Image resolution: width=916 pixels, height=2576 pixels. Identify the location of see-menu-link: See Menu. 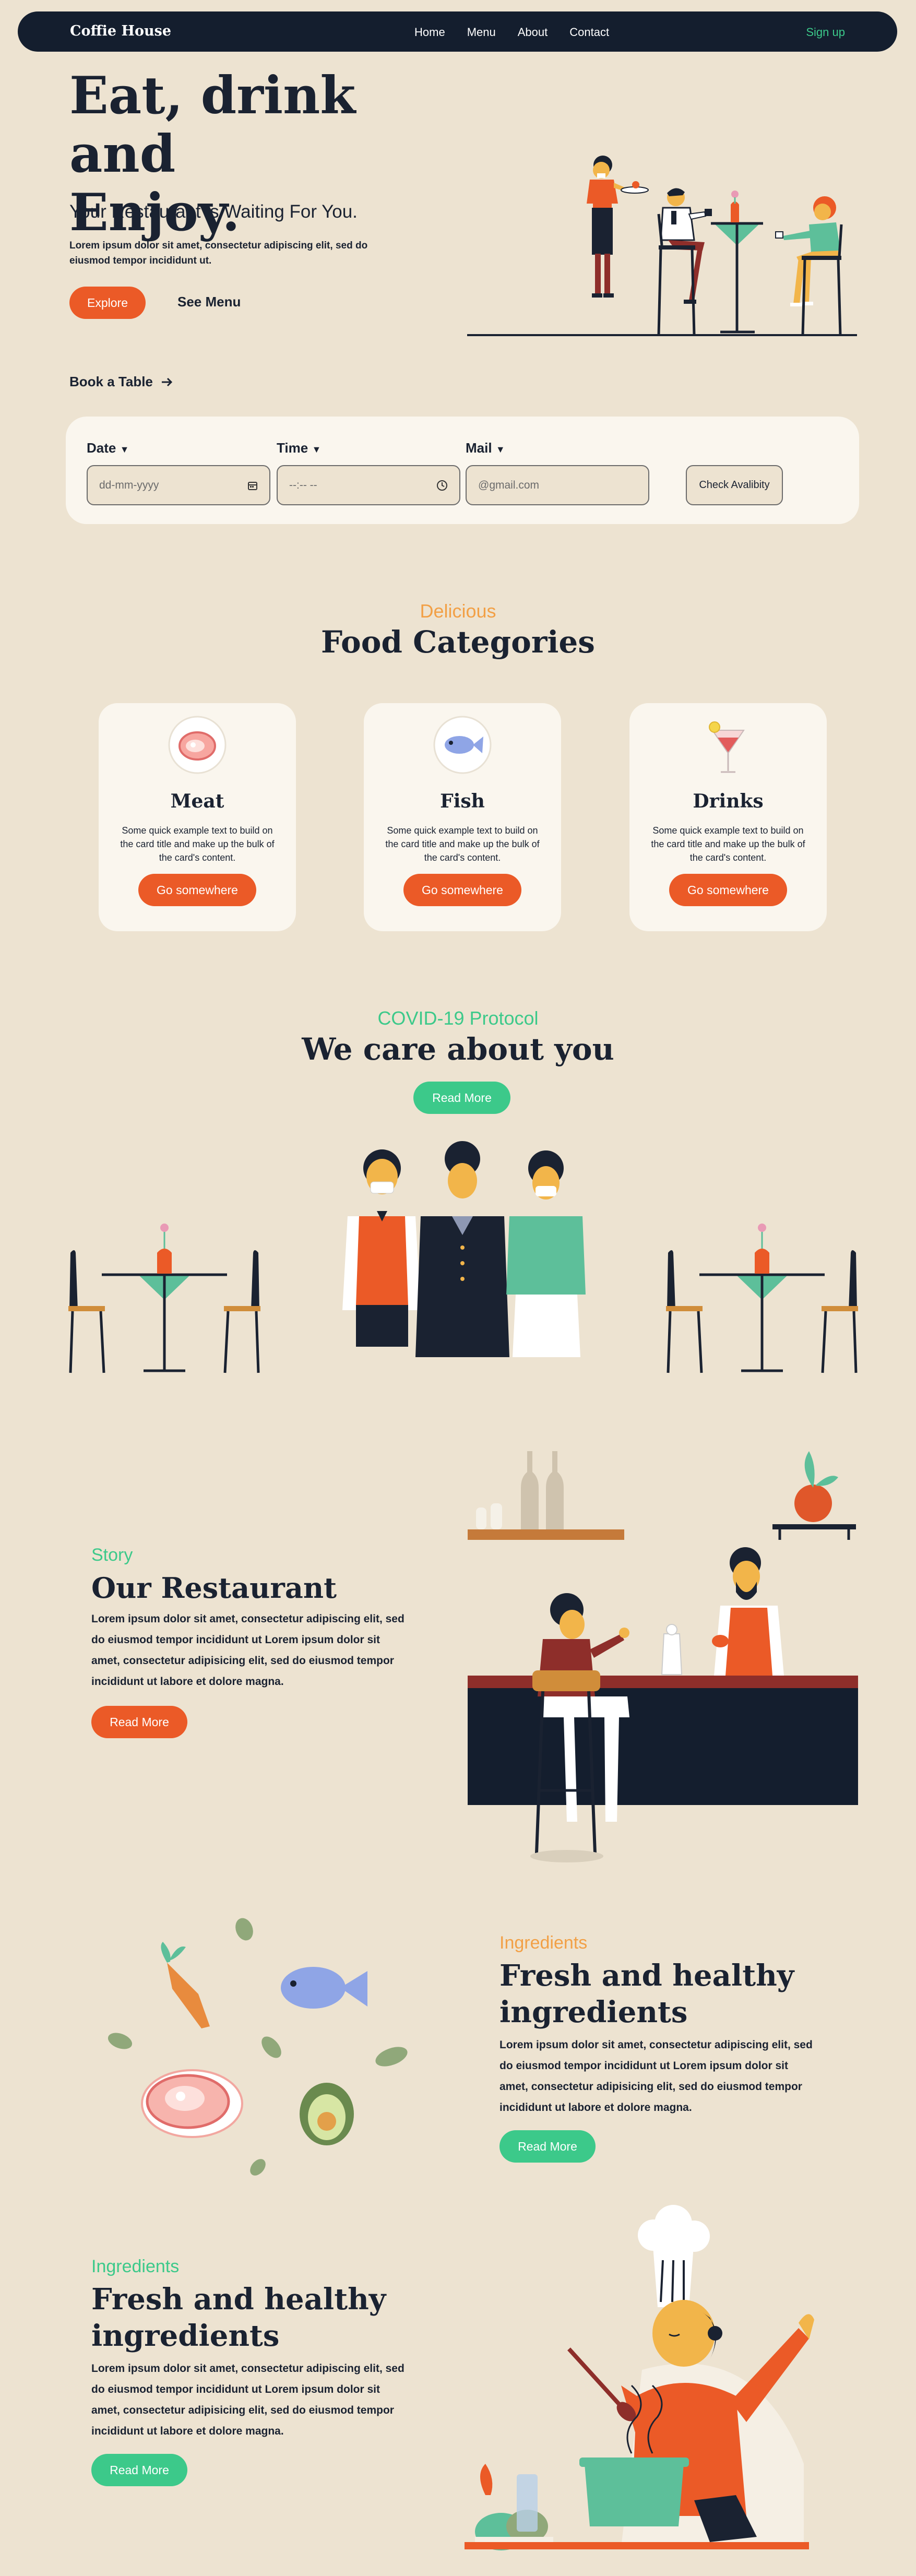
(209, 302).